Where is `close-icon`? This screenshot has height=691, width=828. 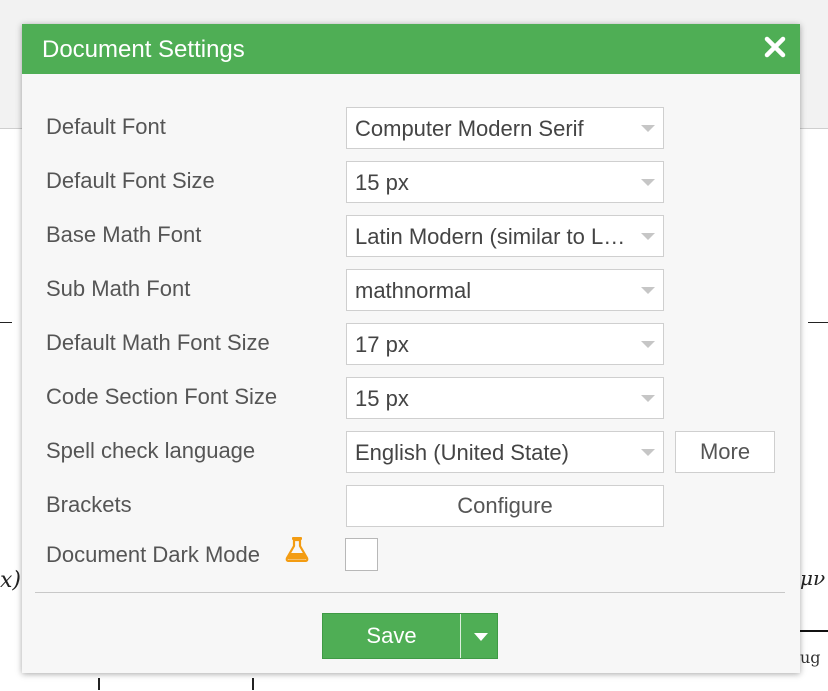
close-icon is located at coordinates (775, 47).